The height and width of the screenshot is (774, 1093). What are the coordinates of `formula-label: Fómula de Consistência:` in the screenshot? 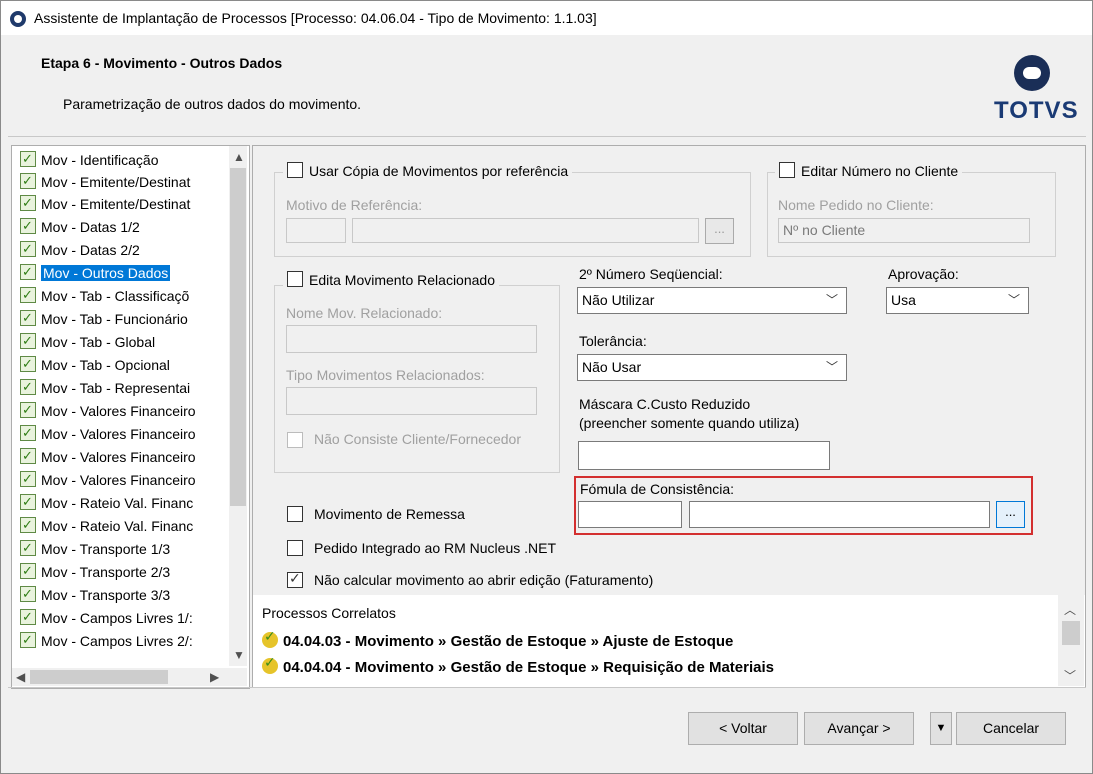 It's located at (657, 489).